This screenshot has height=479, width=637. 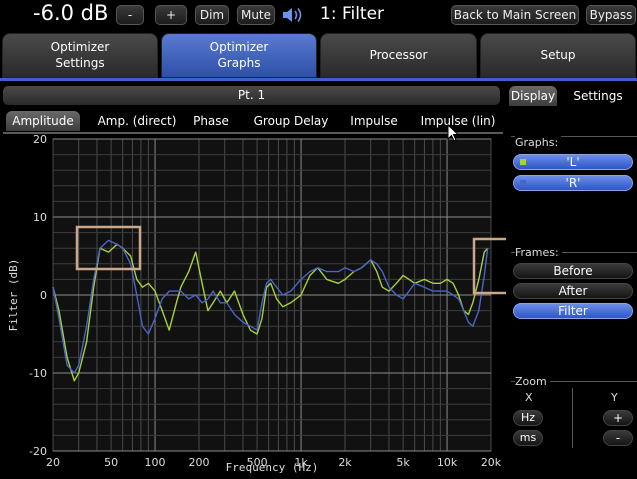 What do you see at coordinates (40, 217) in the screenshot?
I see `y-tick-label: 10` at bounding box center [40, 217].